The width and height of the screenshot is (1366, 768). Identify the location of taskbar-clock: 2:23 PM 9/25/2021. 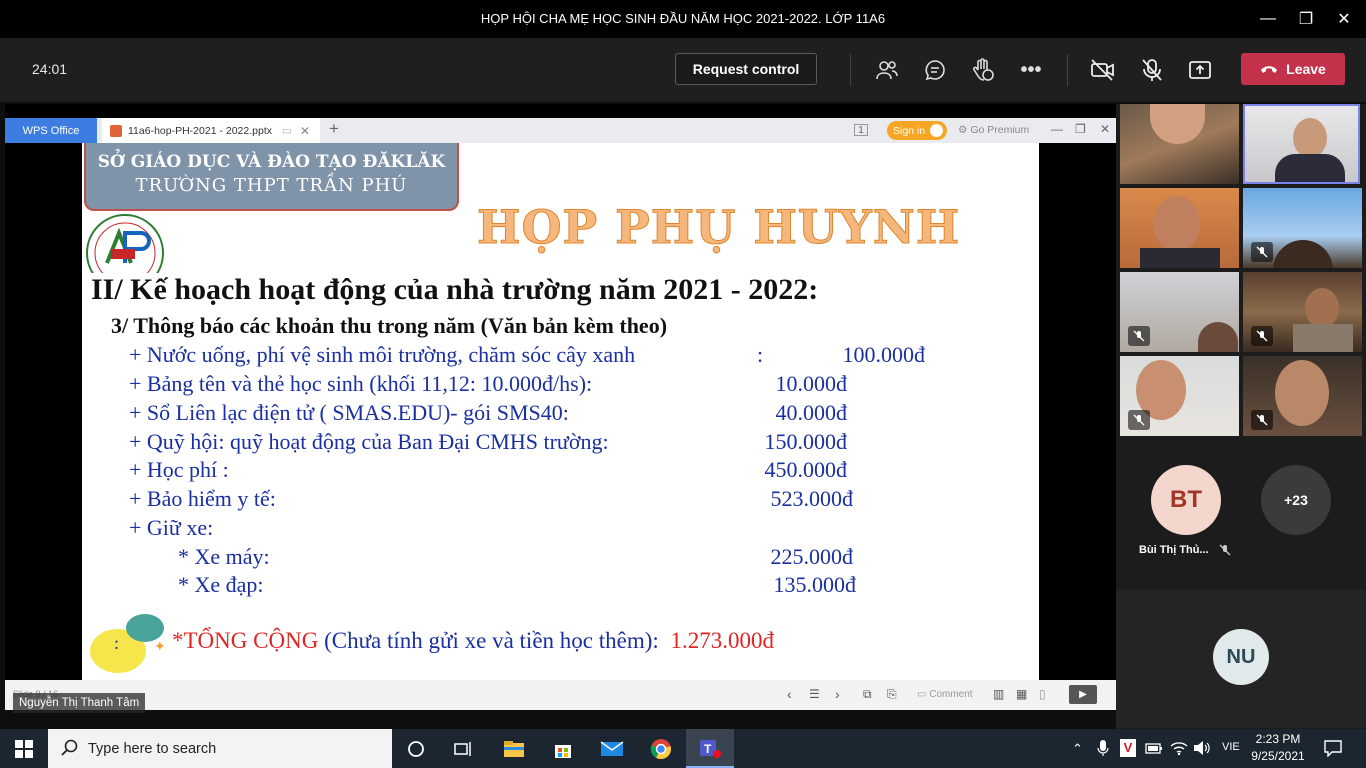
(1278, 748).